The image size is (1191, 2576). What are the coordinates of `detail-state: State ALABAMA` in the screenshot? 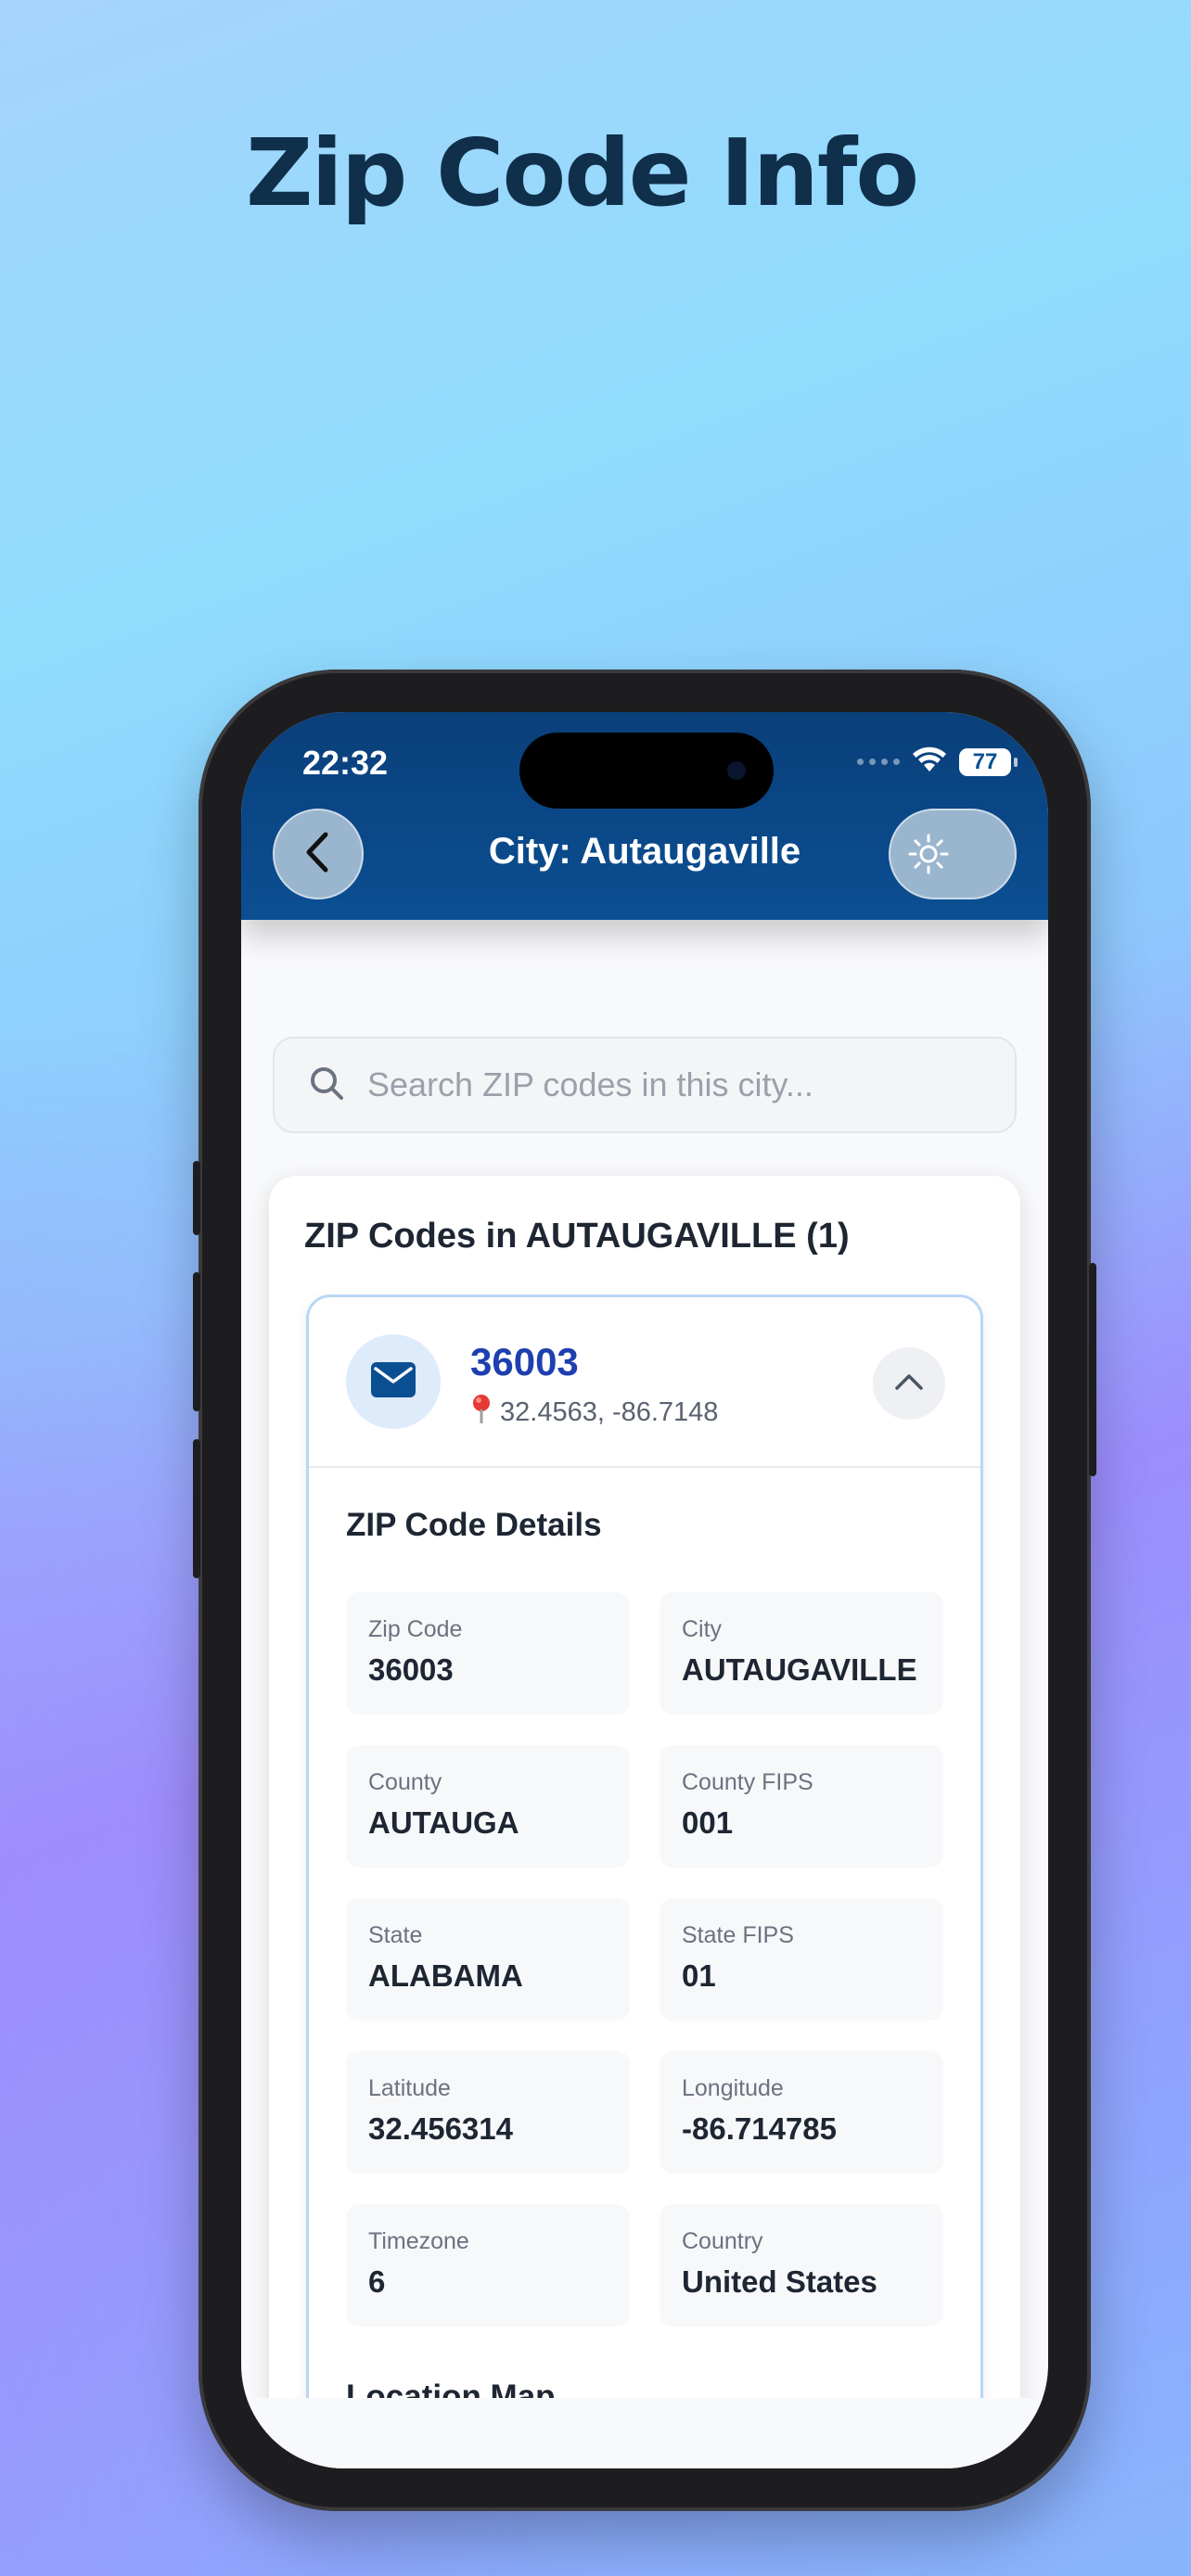 It's located at (488, 1959).